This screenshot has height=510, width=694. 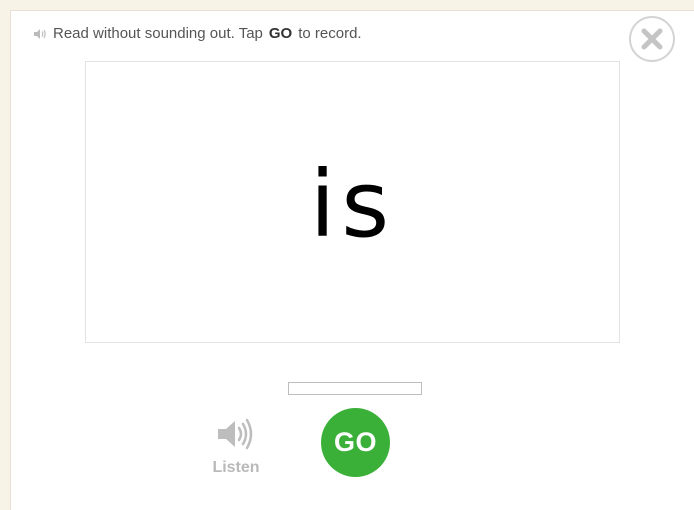 I want to click on close-icon, so click(x=652, y=39).